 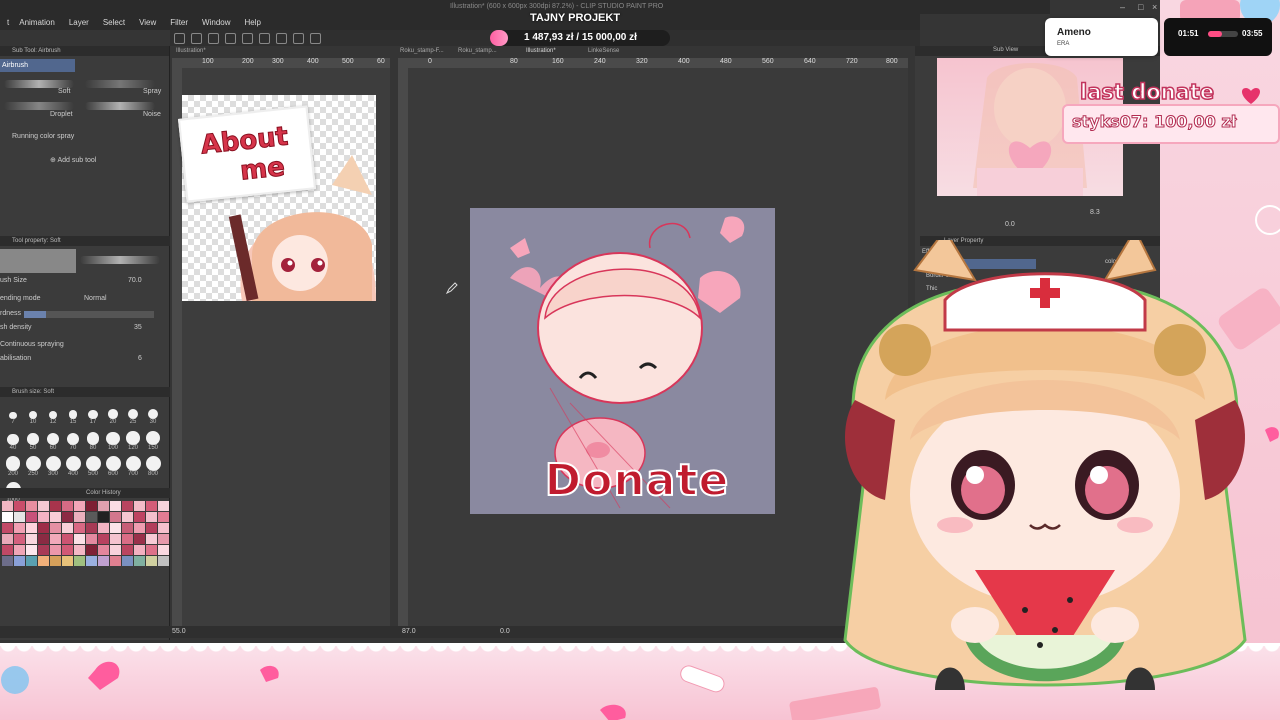 What do you see at coordinates (114, 22) in the screenshot?
I see `menu-select: Select` at bounding box center [114, 22].